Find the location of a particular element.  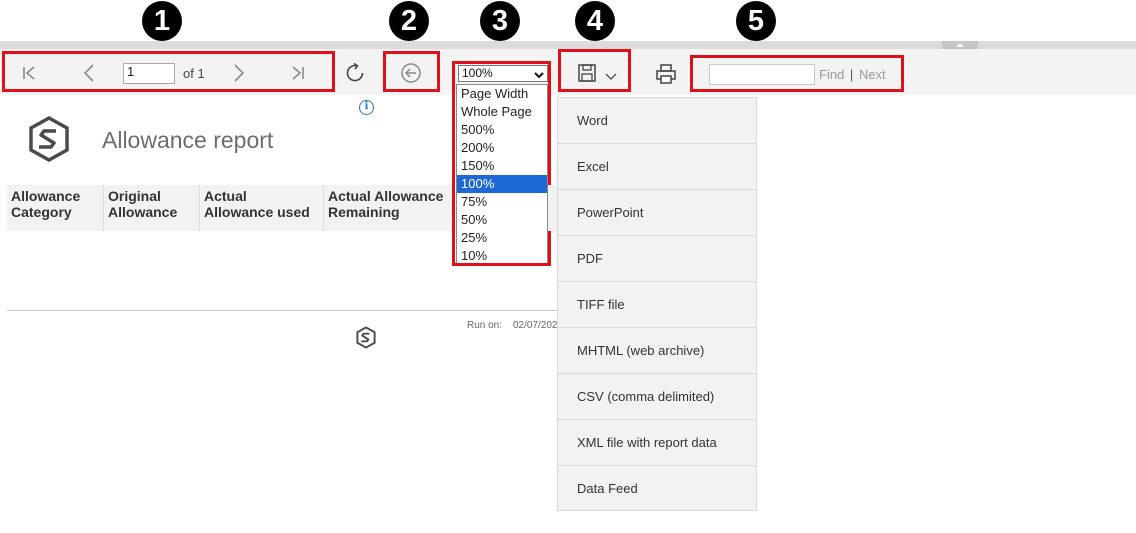

column-header-line: Category is located at coordinates (41, 212).